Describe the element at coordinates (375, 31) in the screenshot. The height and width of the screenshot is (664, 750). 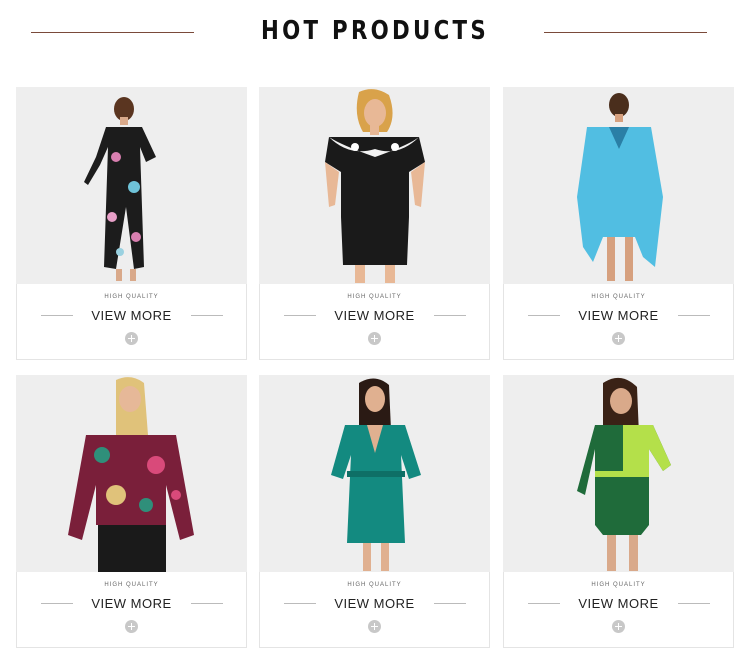
I see `section-title: HOT PRODUCTS` at that location.